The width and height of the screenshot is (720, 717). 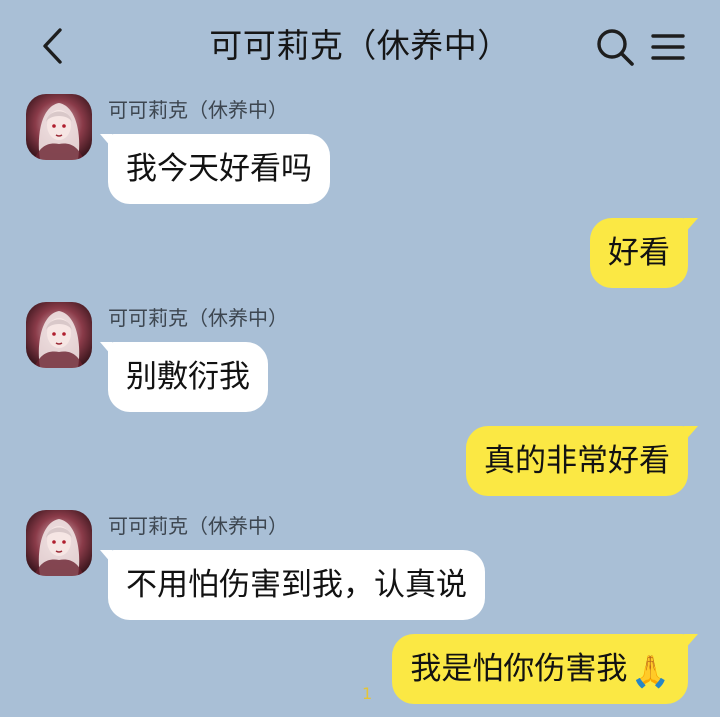 I want to click on unread-count: 1, so click(x=367, y=693).